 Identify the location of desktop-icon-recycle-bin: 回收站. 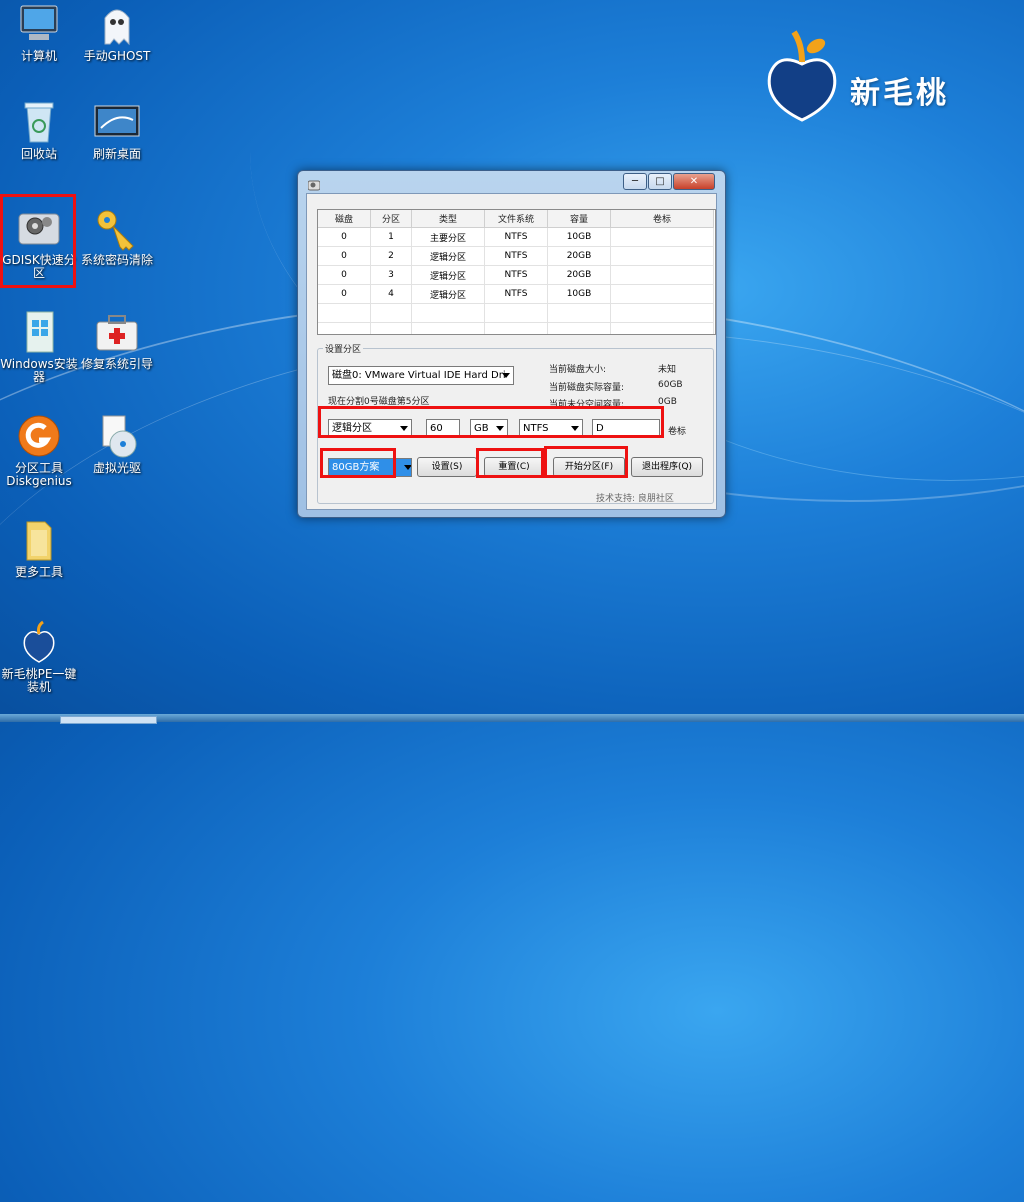
(39, 129).